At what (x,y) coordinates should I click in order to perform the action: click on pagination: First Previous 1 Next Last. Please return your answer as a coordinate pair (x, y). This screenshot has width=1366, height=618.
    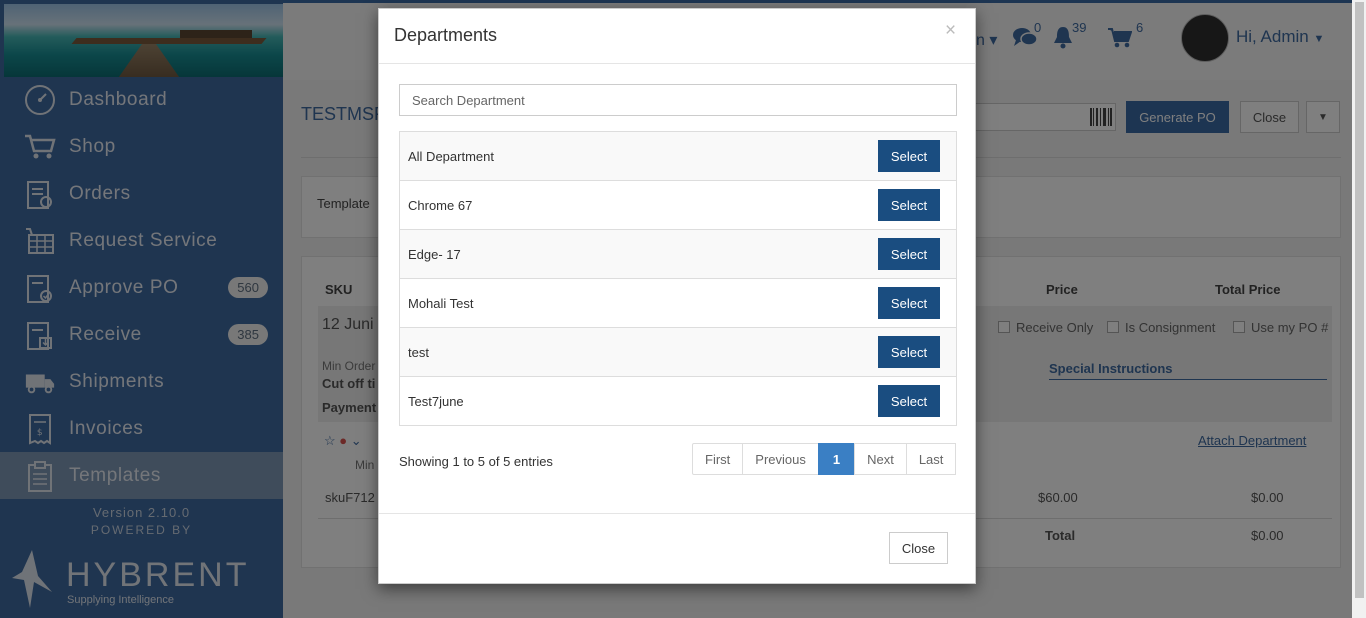
    Looking at the image, I should click on (824, 459).